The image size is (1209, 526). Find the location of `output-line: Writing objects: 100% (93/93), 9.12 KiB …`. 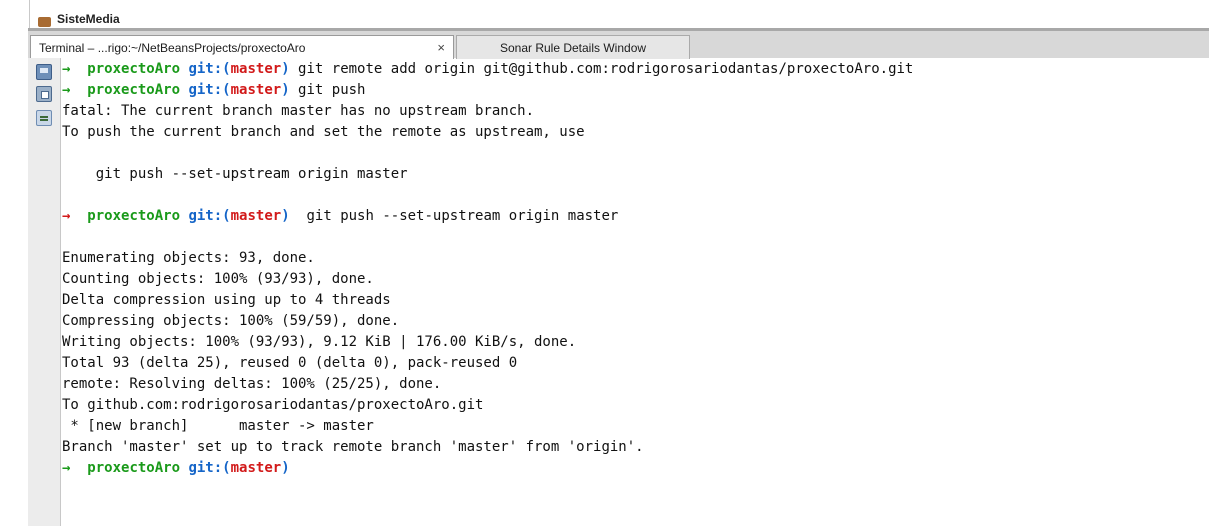

output-line: Writing objects: 100% (93/93), 9.12 KiB … is located at coordinates (319, 342).